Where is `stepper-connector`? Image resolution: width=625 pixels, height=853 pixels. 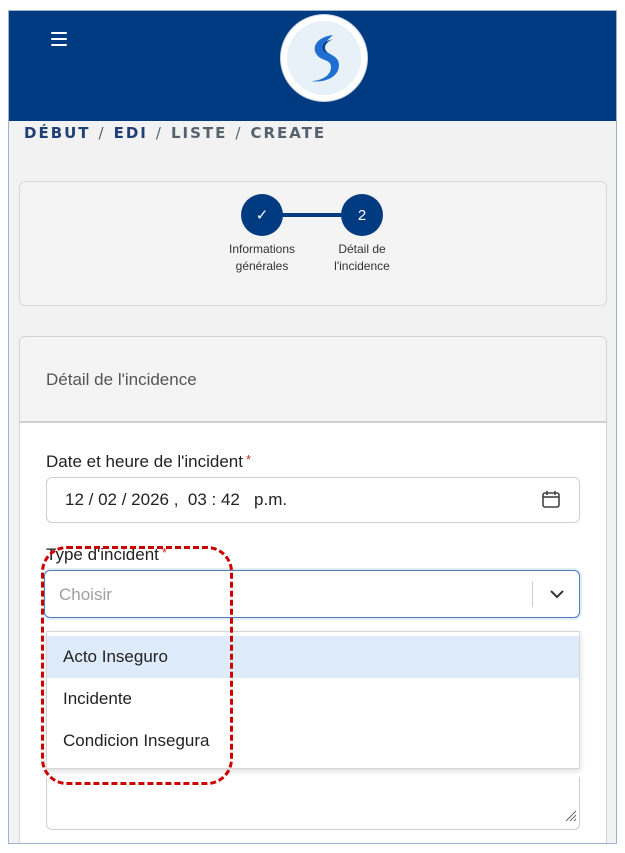
stepper-connector is located at coordinates (312, 215).